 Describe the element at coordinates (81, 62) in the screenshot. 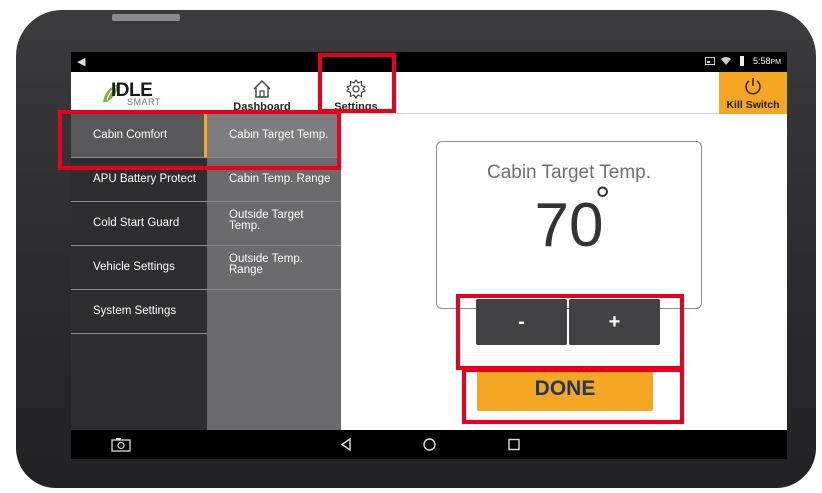

I see `status-back-icon: ◀` at that location.